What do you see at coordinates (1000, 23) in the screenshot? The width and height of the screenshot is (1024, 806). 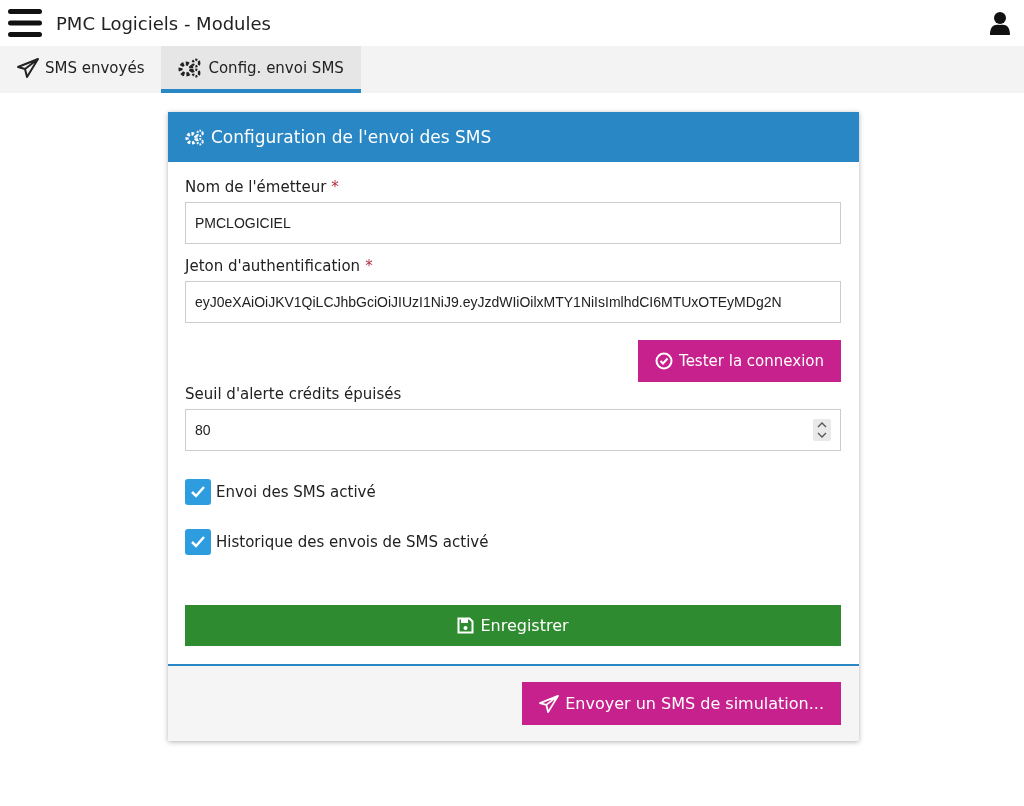 I see `user-icon` at bounding box center [1000, 23].